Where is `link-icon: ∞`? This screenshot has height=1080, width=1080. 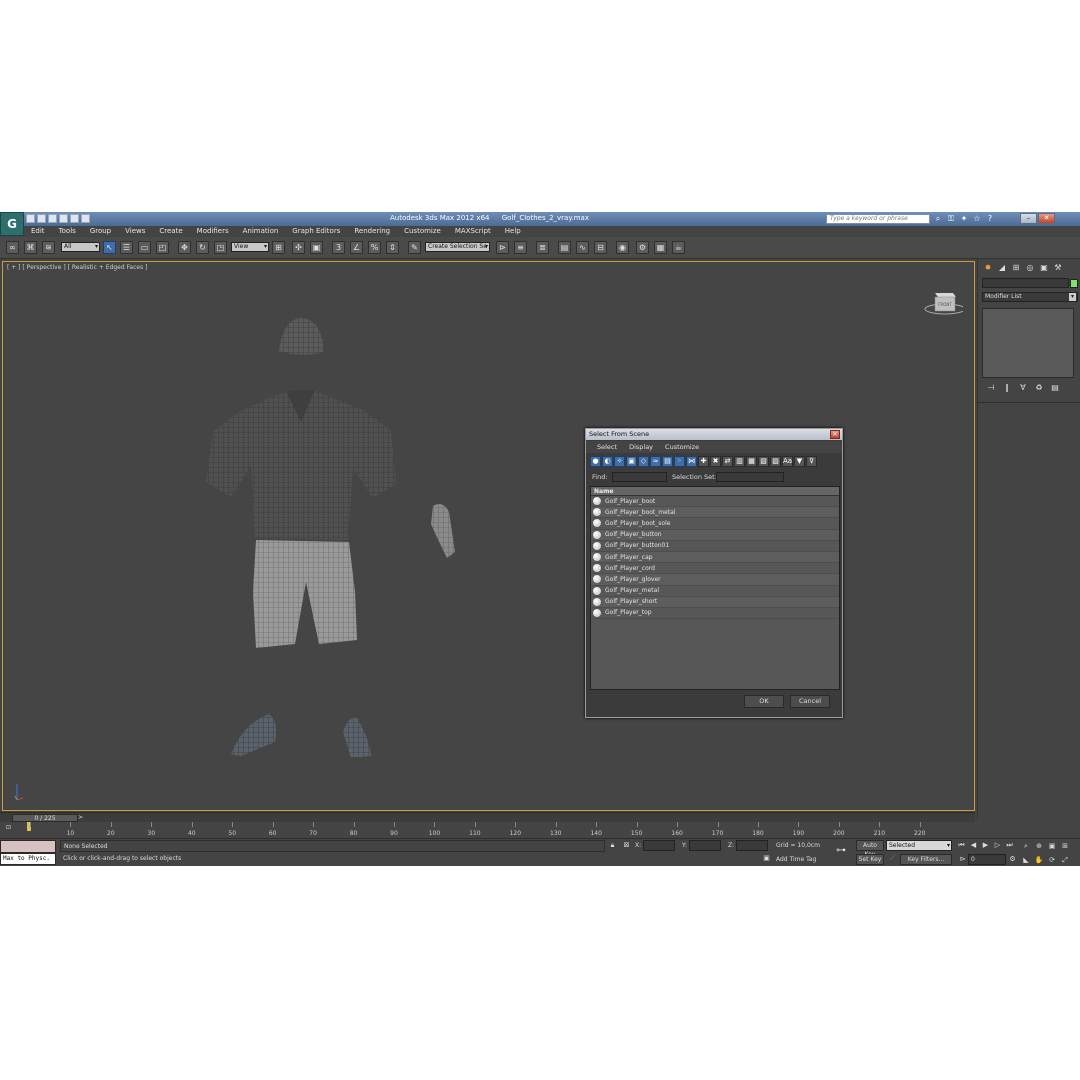 link-icon: ∞ is located at coordinates (12, 247).